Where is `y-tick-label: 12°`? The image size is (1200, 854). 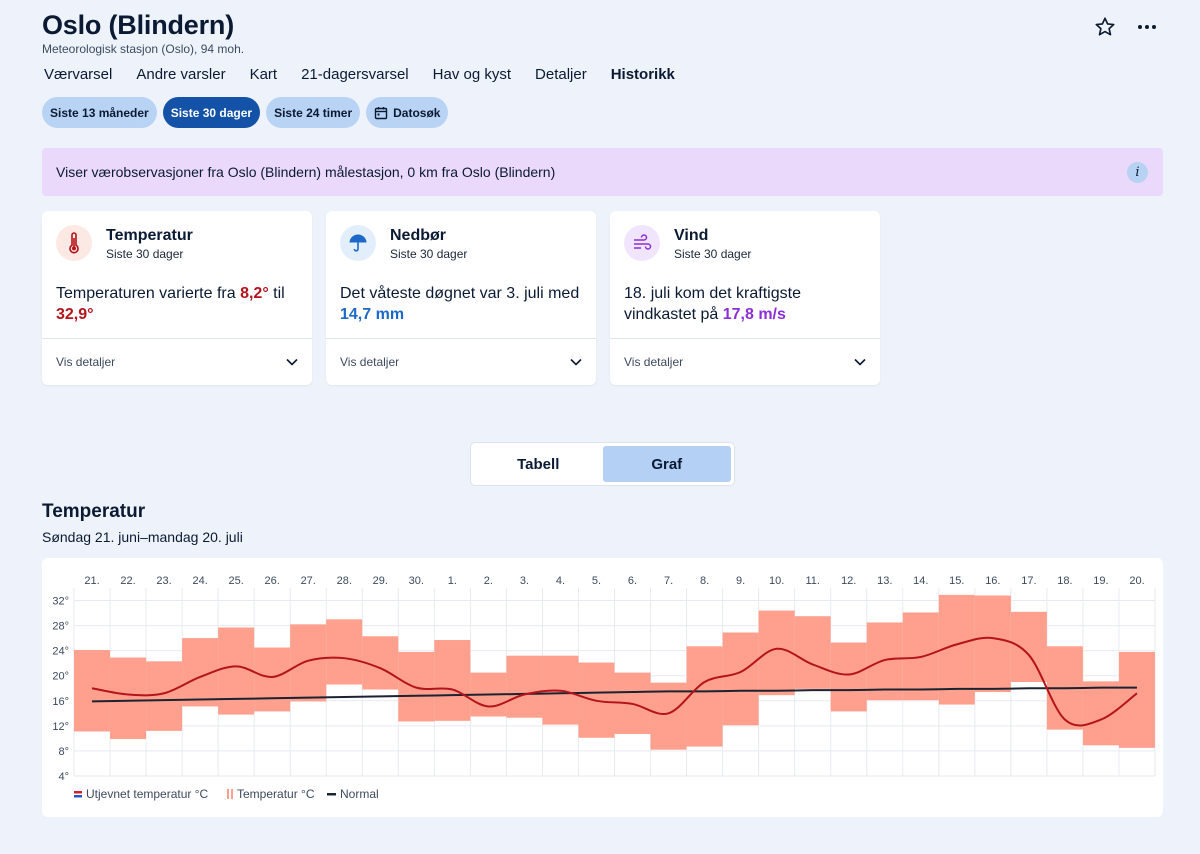
y-tick-label: 12° is located at coordinates (60, 727).